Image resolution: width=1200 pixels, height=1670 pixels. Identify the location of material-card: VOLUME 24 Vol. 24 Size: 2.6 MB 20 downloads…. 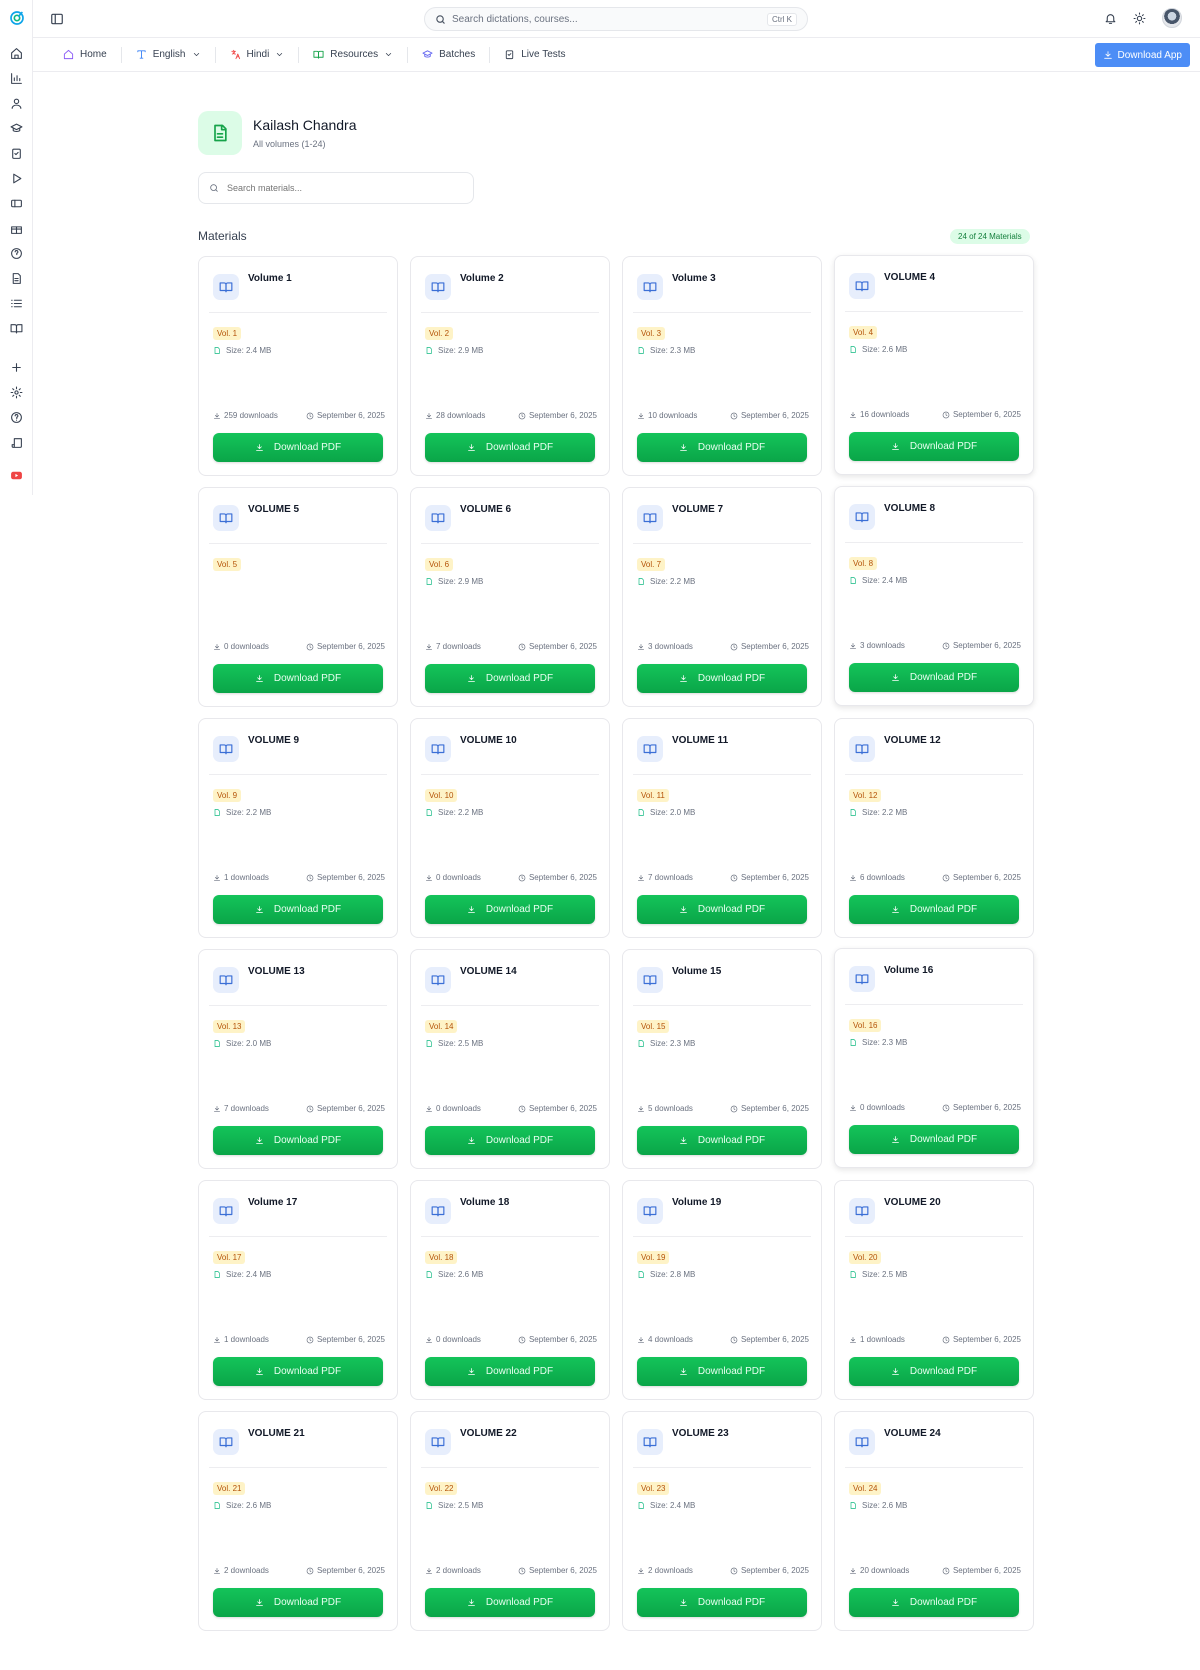
(934, 1521).